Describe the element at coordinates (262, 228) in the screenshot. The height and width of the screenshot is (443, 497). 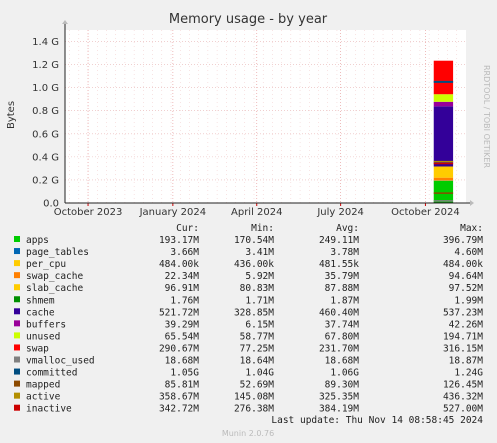
I see `legend-col-header: Min:` at that location.